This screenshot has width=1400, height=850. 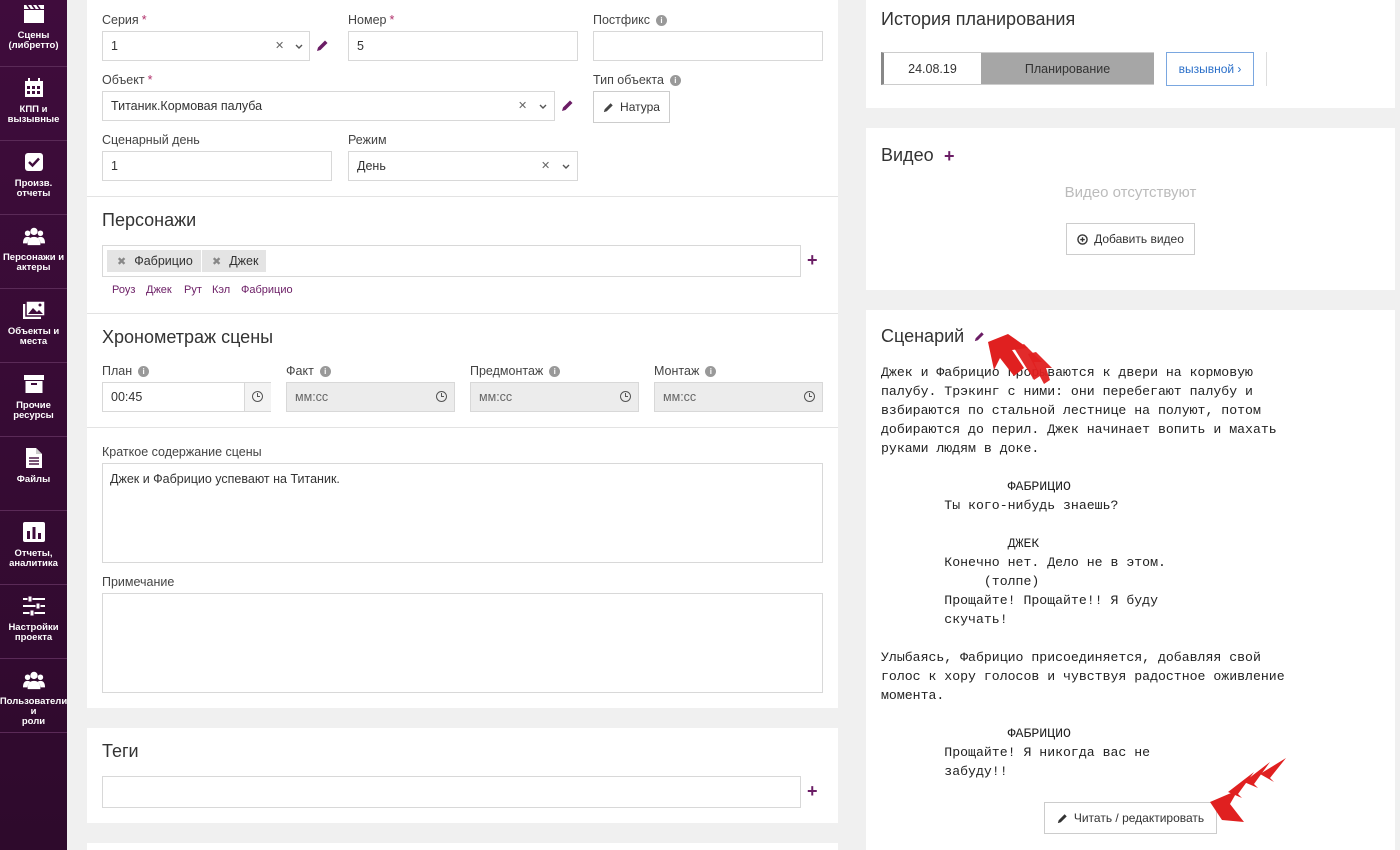 I want to click on montage-field: мм:сс, so click(x=738, y=397).